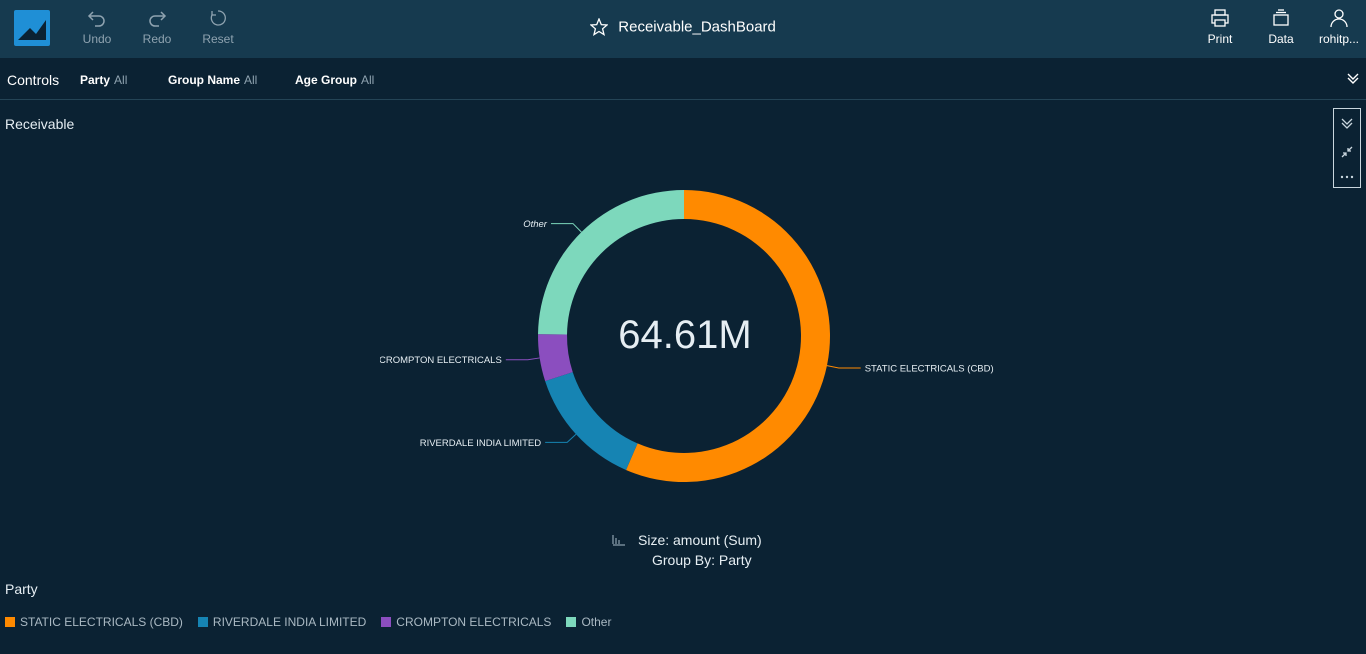 Image resolution: width=1366 pixels, height=654 pixels. What do you see at coordinates (474, 622) in the screenshot?
I see `legend-label: CROMPTON ELECTRICALS` at bounding box center [474, 622].